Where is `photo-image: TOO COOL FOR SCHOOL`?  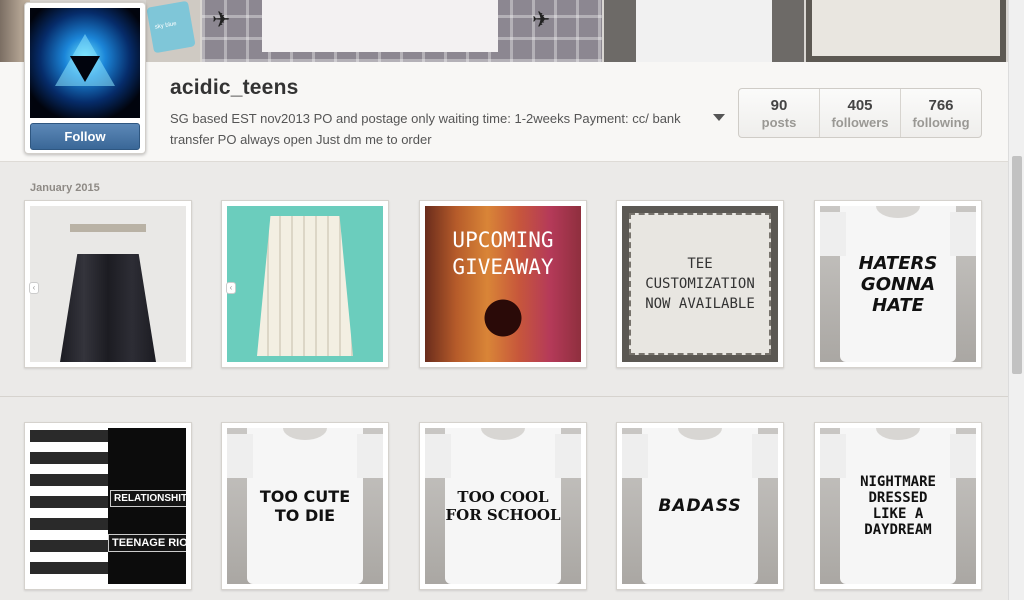 photo-image: TOO COOL FOR SCHOOL is located at coordinates (503, 506).